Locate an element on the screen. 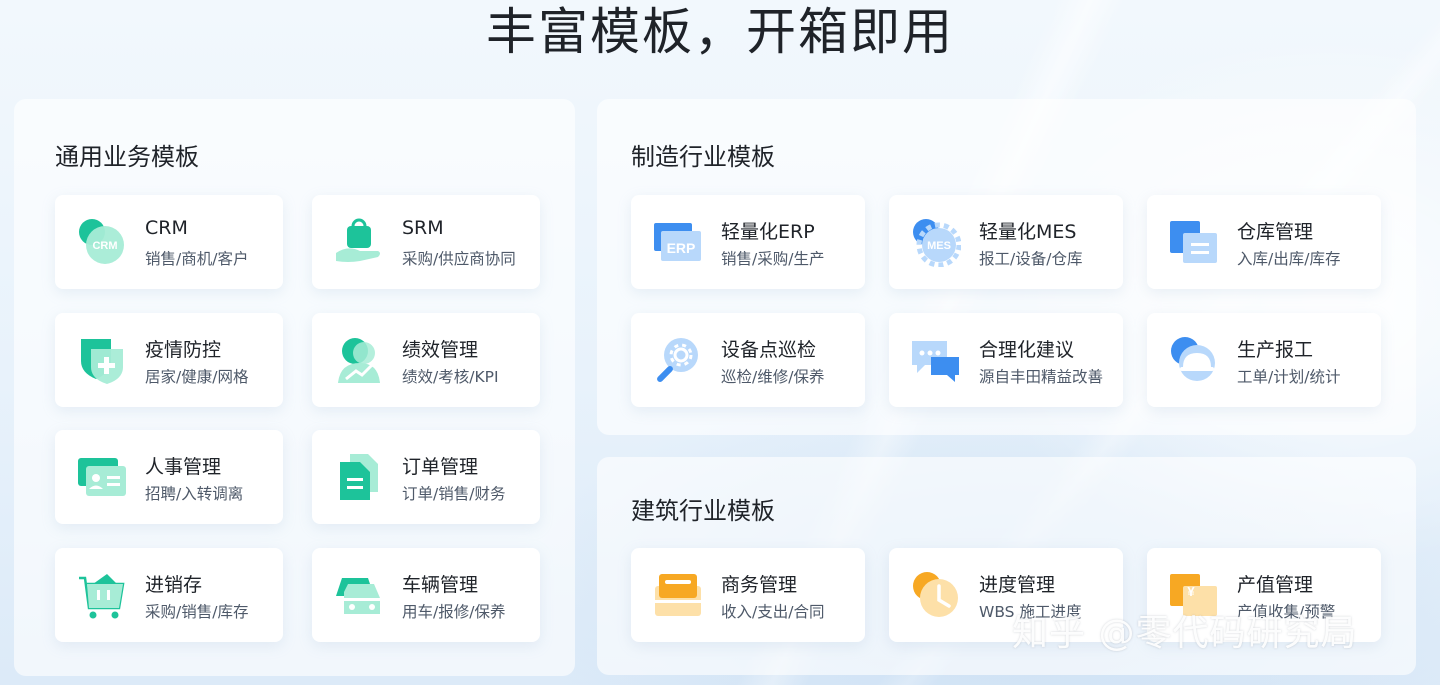 The height and width of the screenshot is (685, 1440). template-card-erp: ERP 轻量化ERP 销售/采购/生产 is located at coordinates (748, 242).